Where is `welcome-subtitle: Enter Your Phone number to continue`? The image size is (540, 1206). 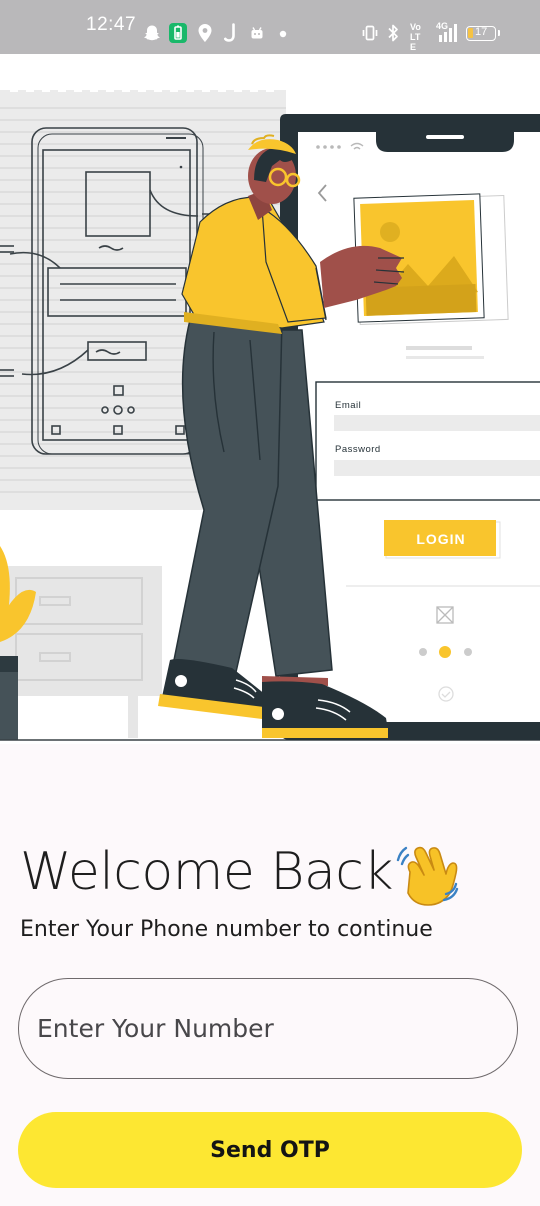 welcome-subtitle: Enter Your Phone number to continue is located at coordinates (226, 929).